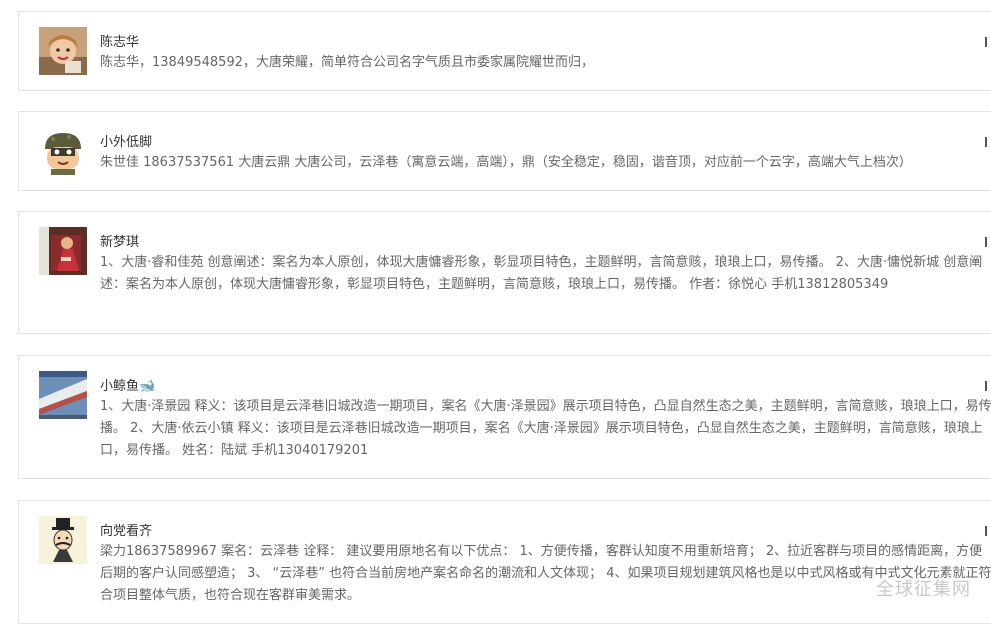 The image size is (991, 626). I want to click on comment-author: 小外低脚, so click(126, 140).